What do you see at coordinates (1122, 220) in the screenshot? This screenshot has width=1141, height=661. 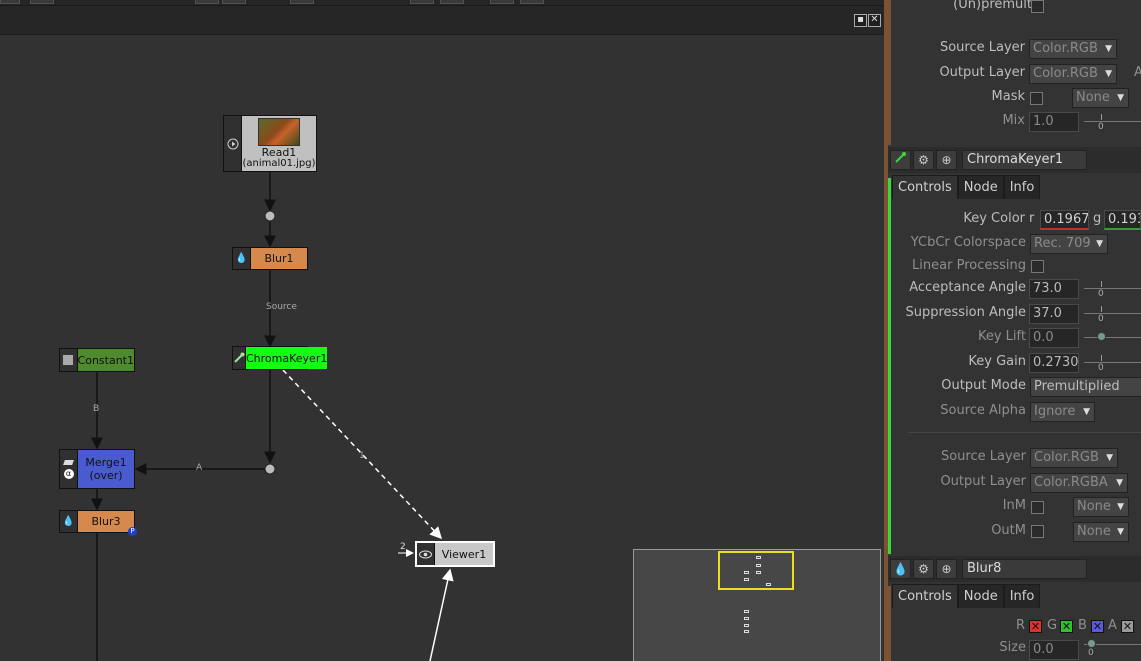 I see `key-color-g-field: 0.193` at bounding box center [1122, 220].